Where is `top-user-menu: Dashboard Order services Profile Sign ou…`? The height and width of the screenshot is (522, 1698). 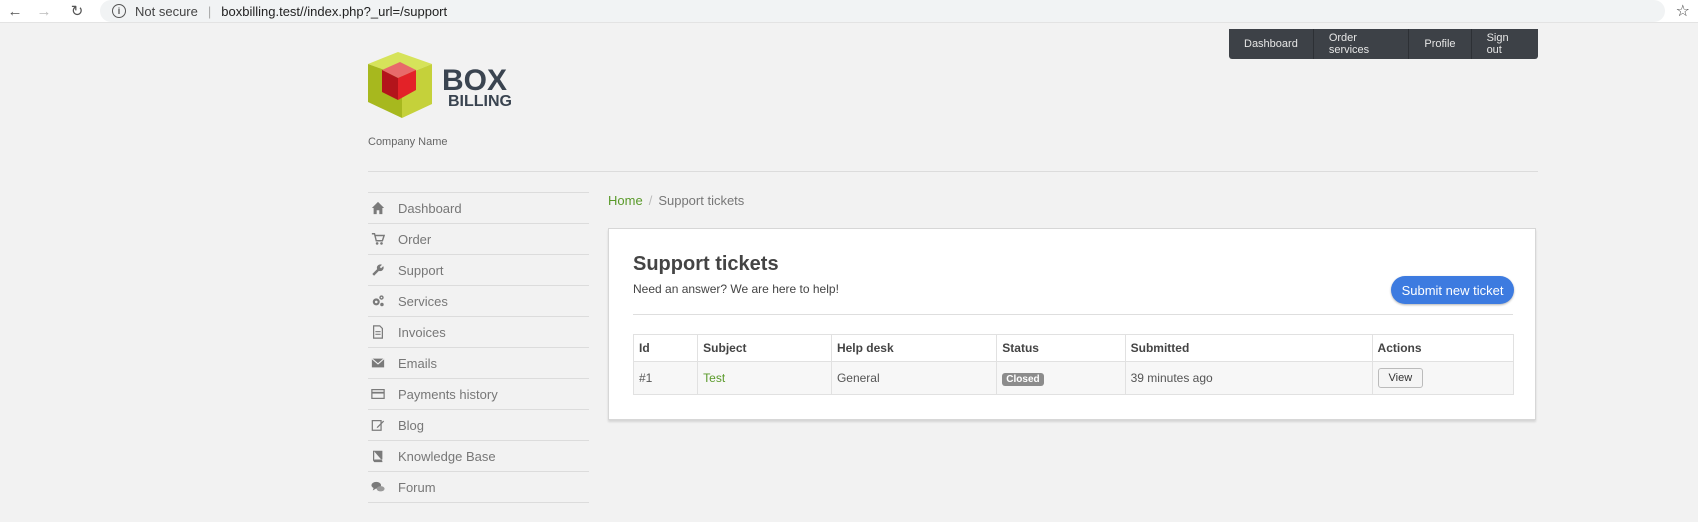 top-user-menu: Dashboard Order services Profile Sign ou… is located at coordinates (1383, 44).